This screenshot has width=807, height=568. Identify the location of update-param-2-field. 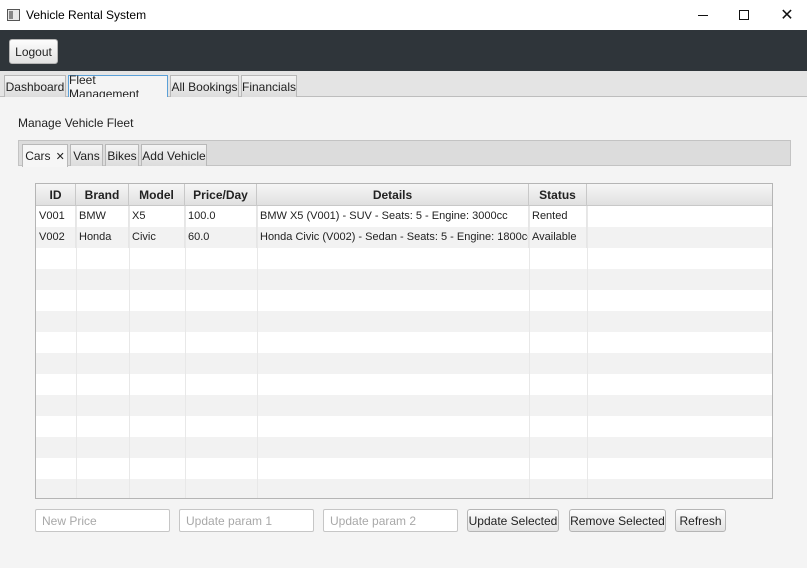
(390, 520).